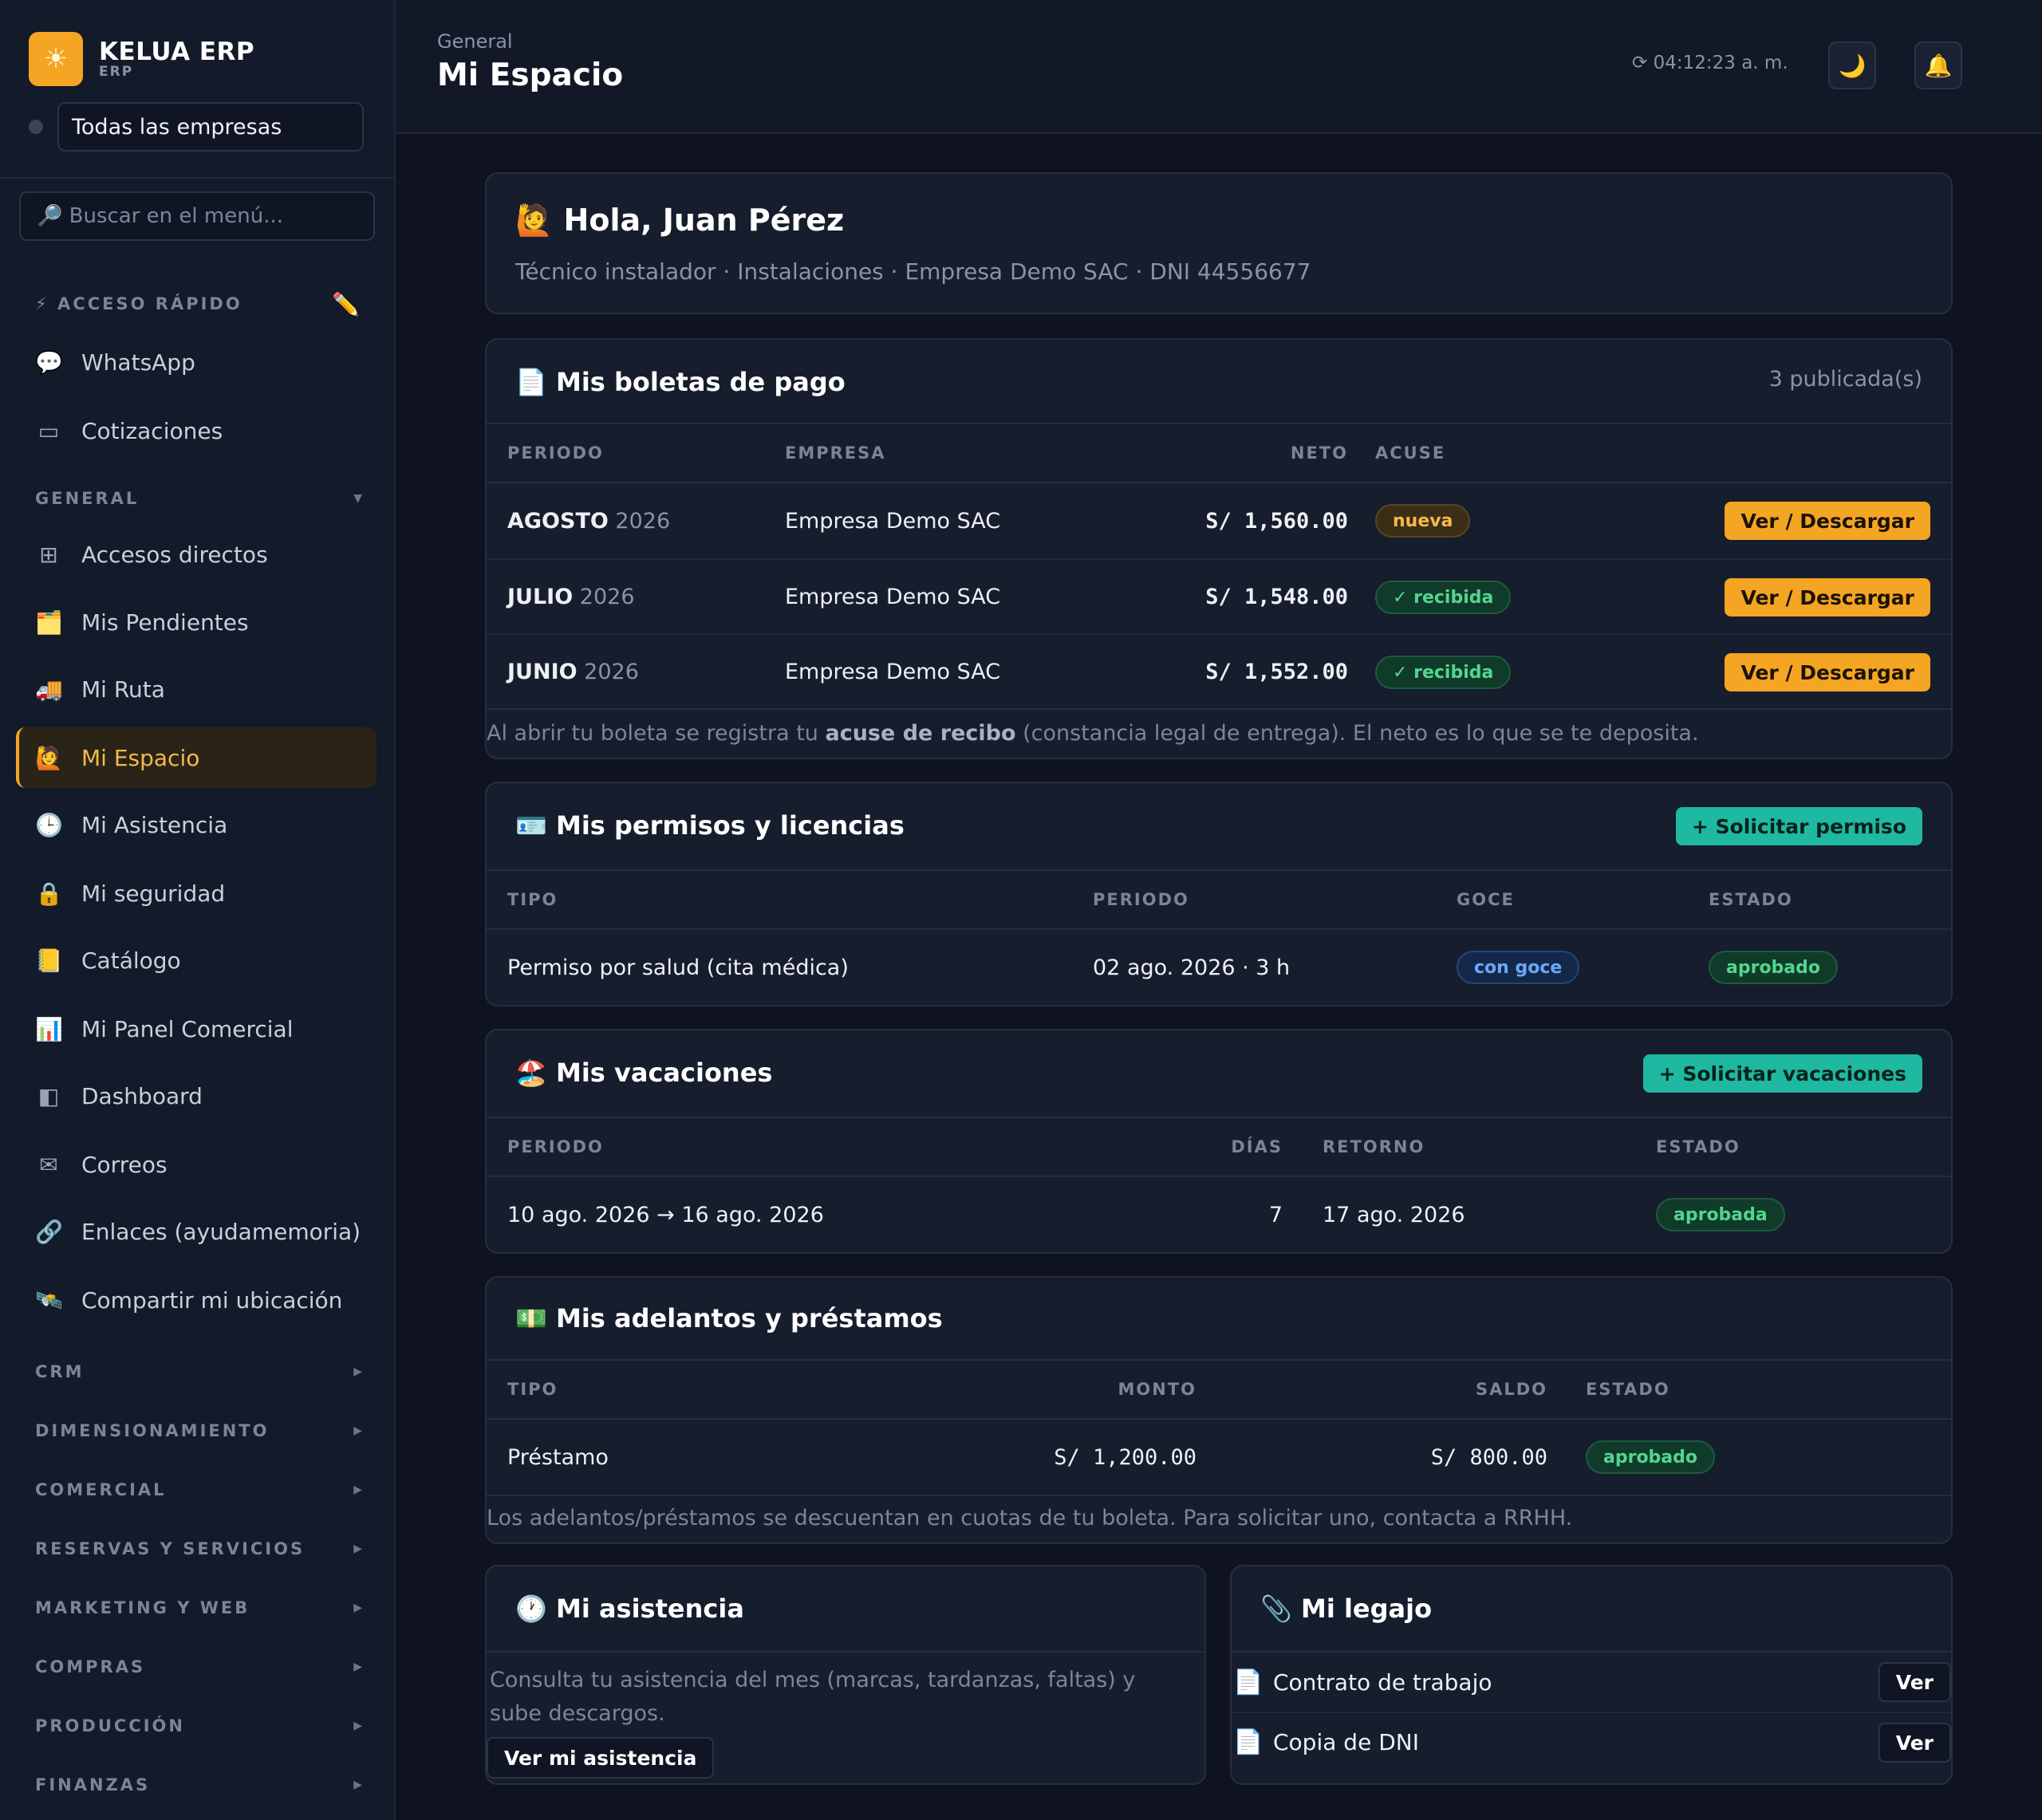  What do you see at coordinates (198, 1372) in the screenshot?
I see `section-crm: CRM ▶` at bounding box center [198, 1372].